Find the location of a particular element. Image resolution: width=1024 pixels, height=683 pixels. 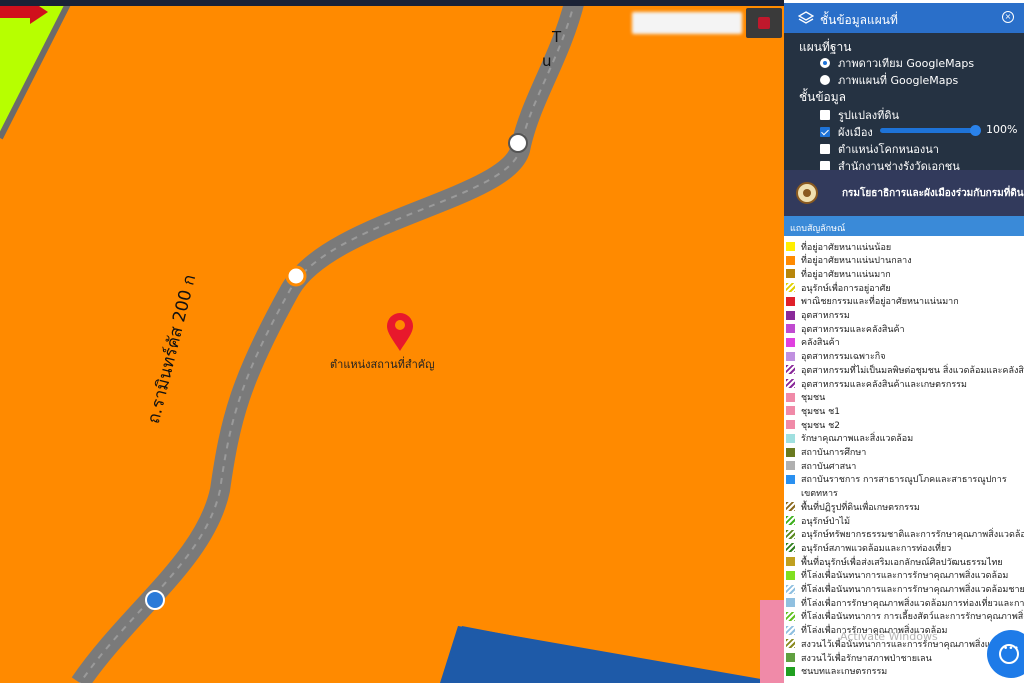

map-tool-button is located at coordinates (764, 23).